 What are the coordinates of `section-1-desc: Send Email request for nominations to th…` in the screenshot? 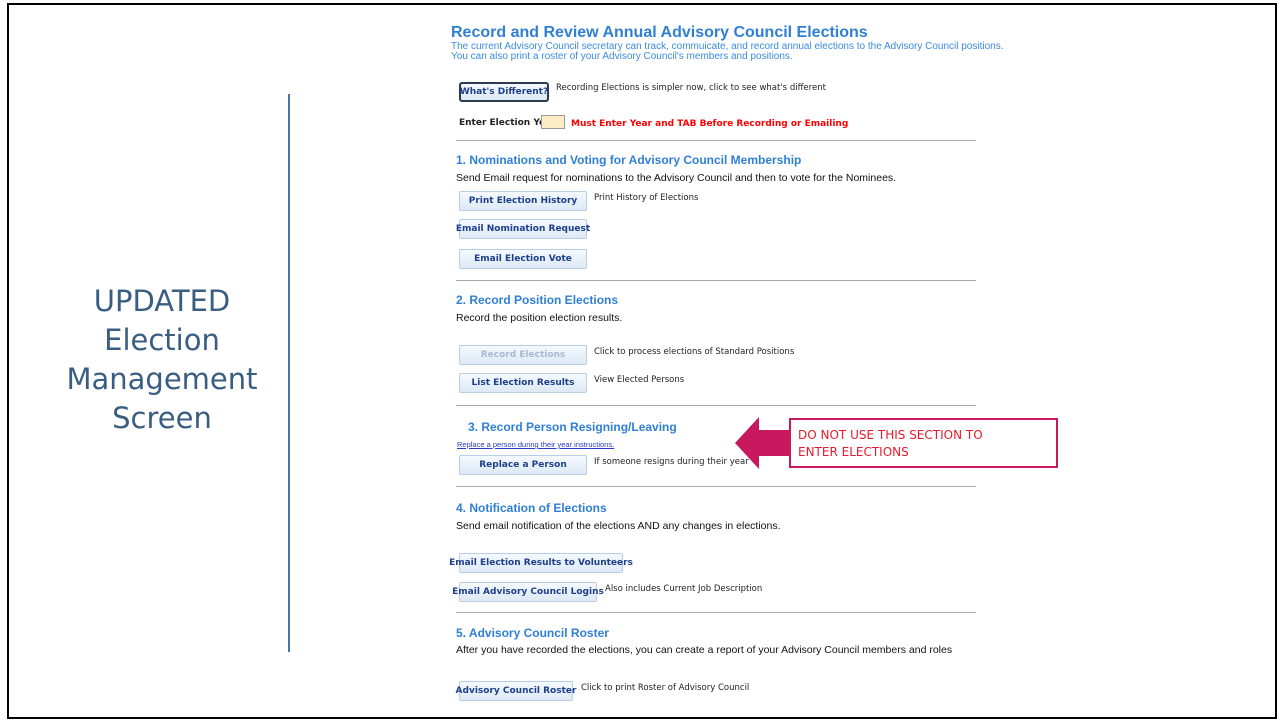 It's located at (676, 178).